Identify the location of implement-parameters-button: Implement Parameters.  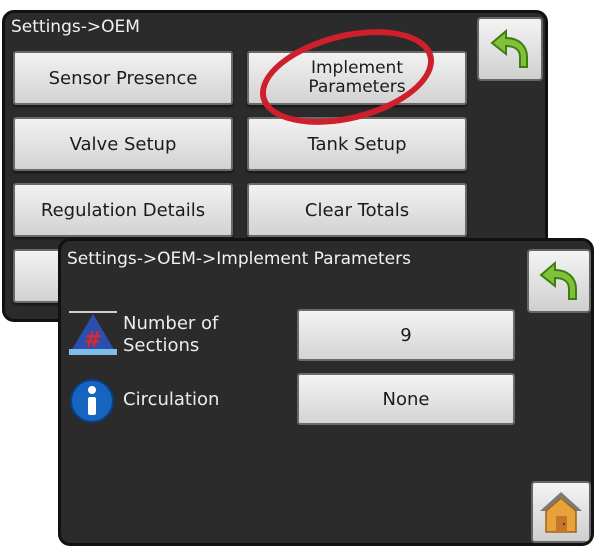
(357, 78).